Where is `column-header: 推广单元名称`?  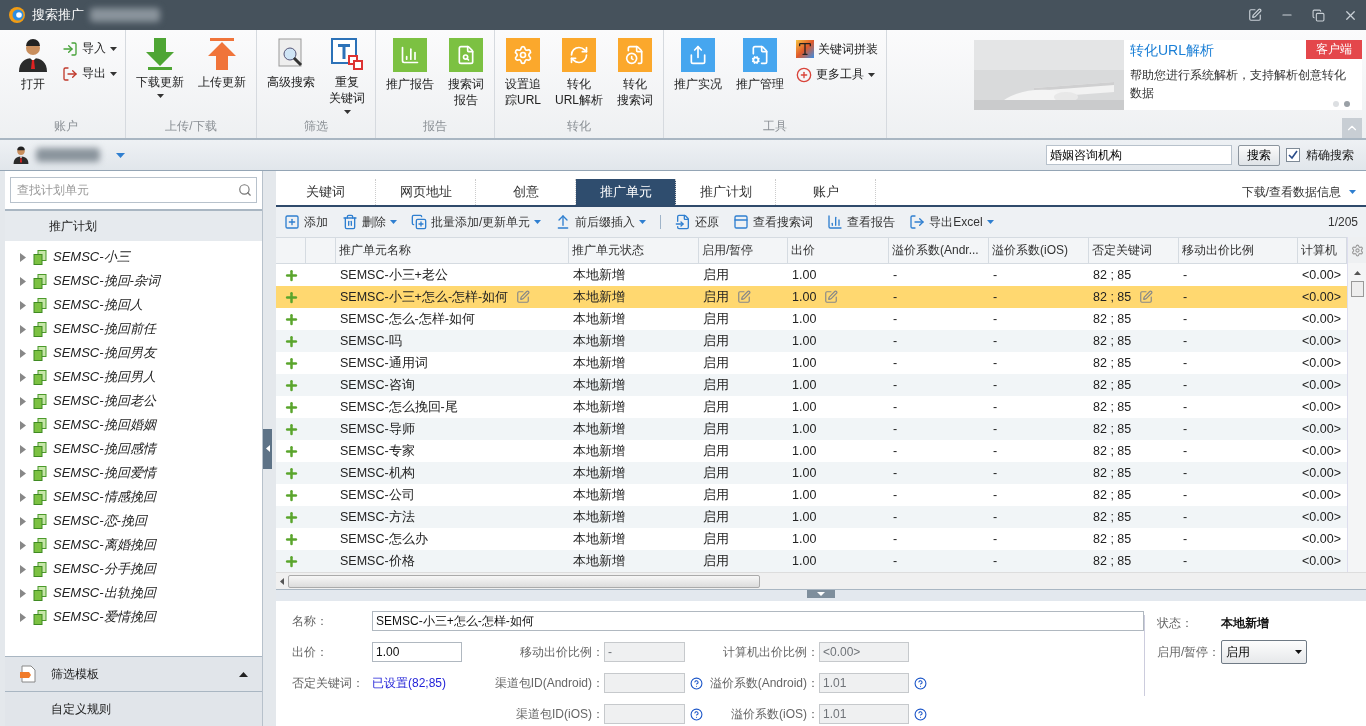 column-header: 推广单元名称 is located at coordinates (452, 251).